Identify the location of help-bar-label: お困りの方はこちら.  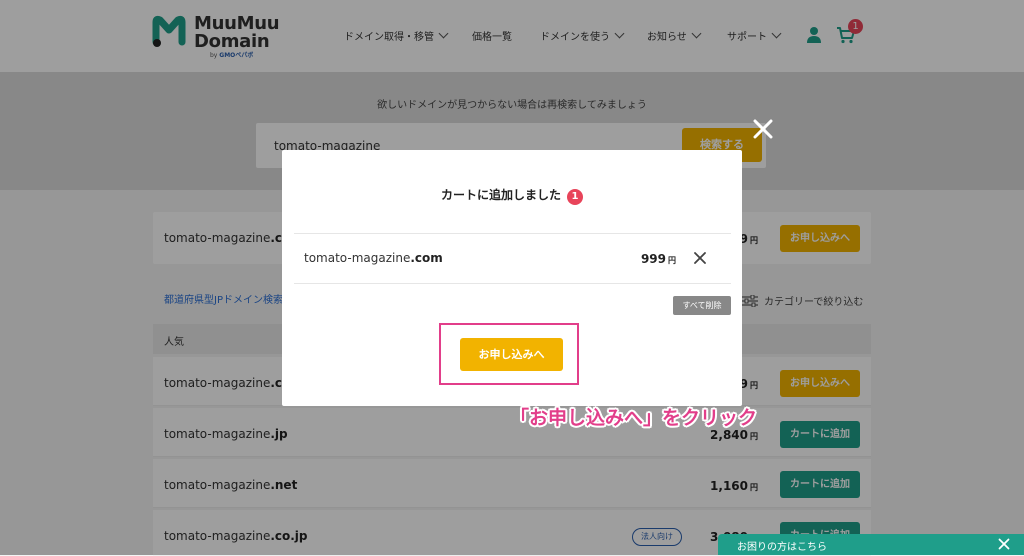
(782, 547).